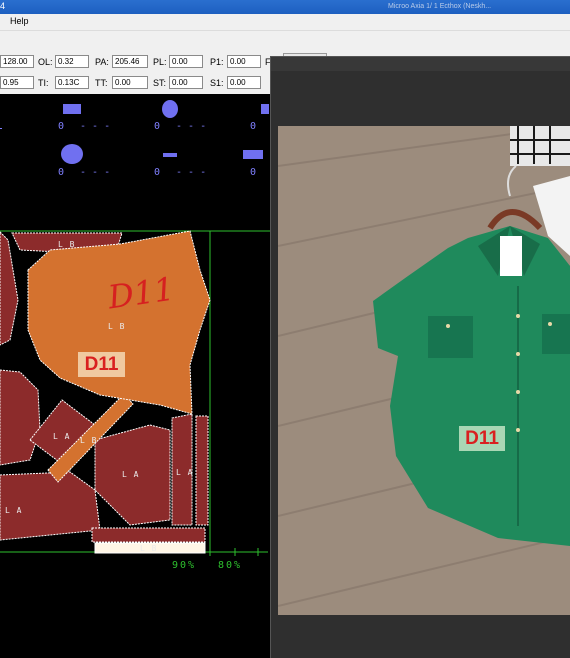  What do you see at coordinates (101, 364) in the screenshot?
I see `style-code-tag-cad: D11` at bounding box center [101, 364].